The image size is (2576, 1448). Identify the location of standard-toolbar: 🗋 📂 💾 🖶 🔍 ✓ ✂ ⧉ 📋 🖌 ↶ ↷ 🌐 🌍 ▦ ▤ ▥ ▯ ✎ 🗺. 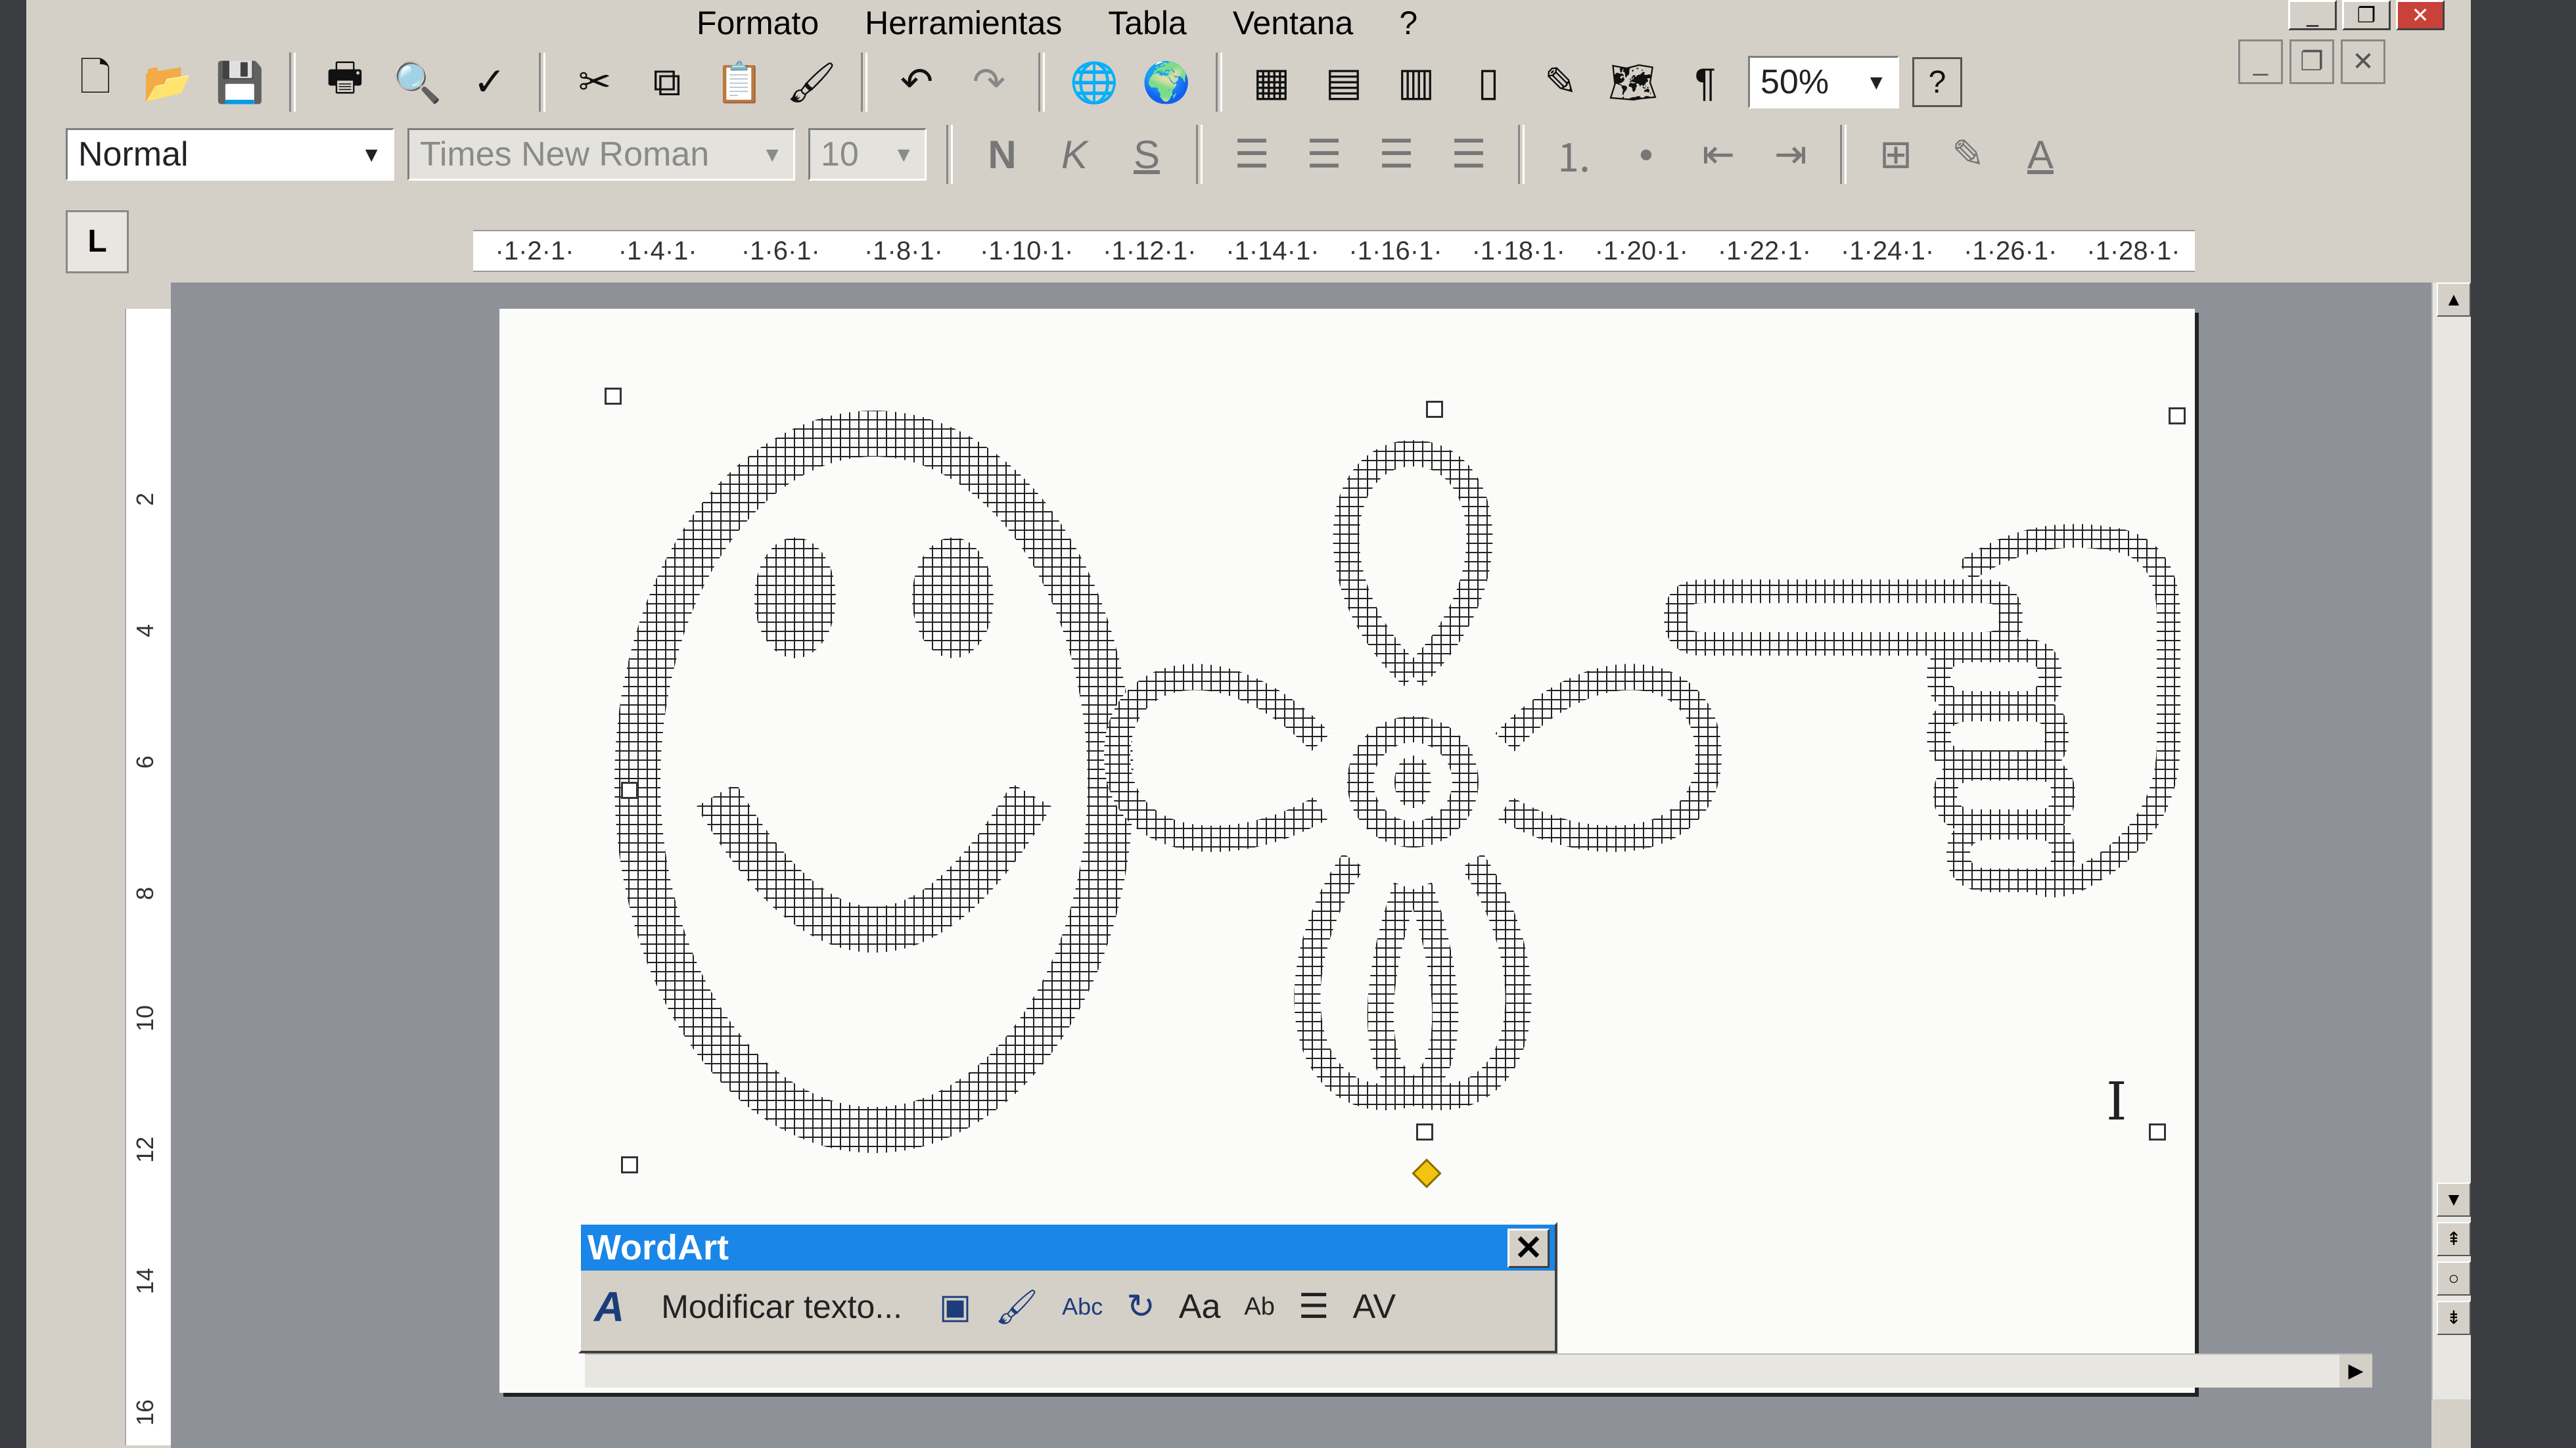
(1014, 82).